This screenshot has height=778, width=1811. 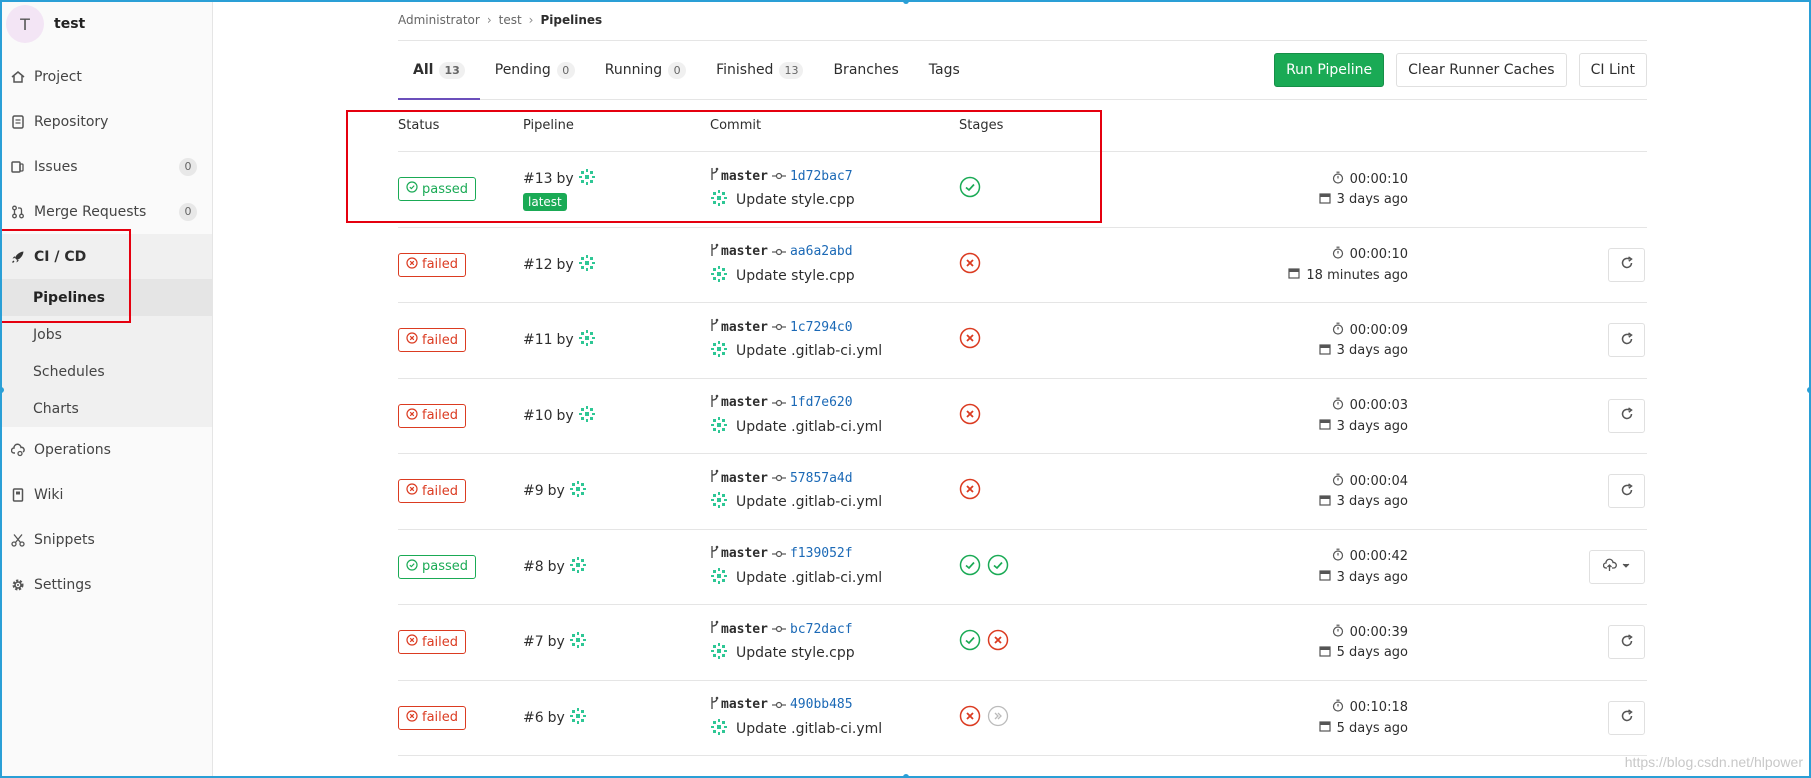 I want to click on sidebar-item-repository: Repository, so click(x=107, y=121).